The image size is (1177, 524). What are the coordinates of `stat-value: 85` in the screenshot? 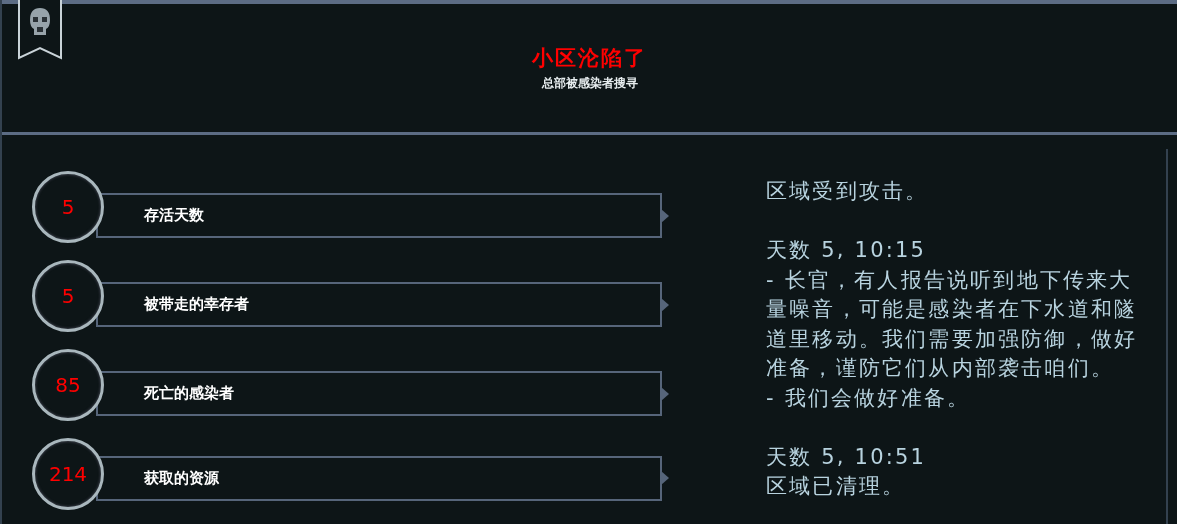 It's located at (68, 385).